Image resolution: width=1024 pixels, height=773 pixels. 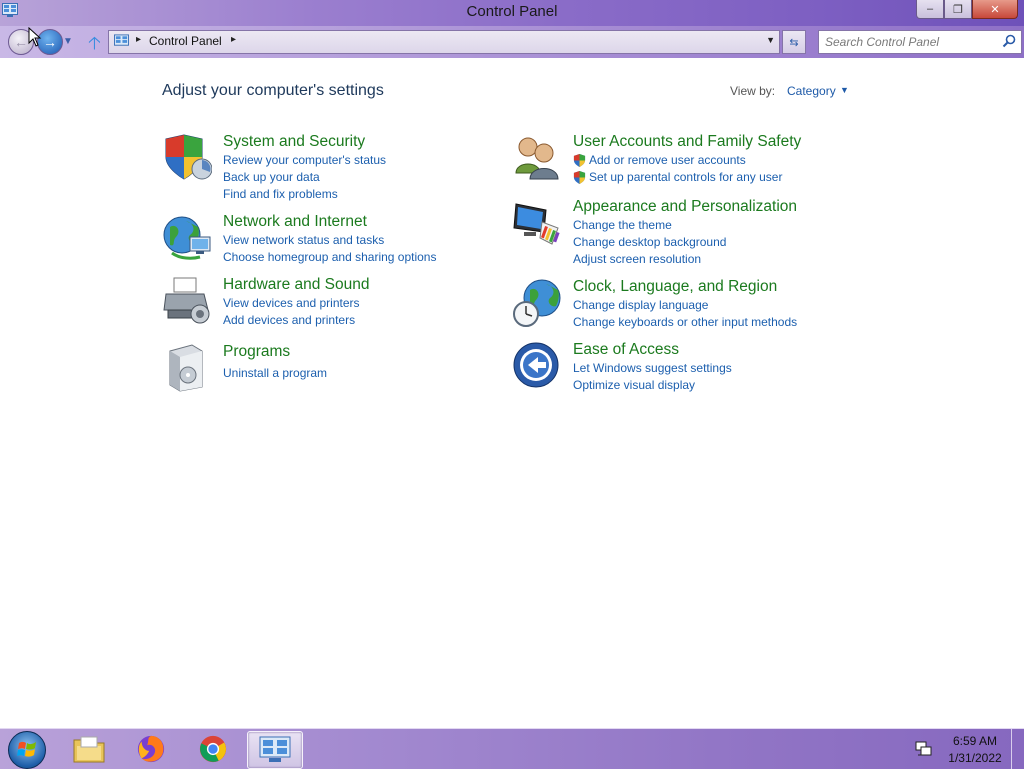 I want to click on users-icon, so click(x=537, y=158).